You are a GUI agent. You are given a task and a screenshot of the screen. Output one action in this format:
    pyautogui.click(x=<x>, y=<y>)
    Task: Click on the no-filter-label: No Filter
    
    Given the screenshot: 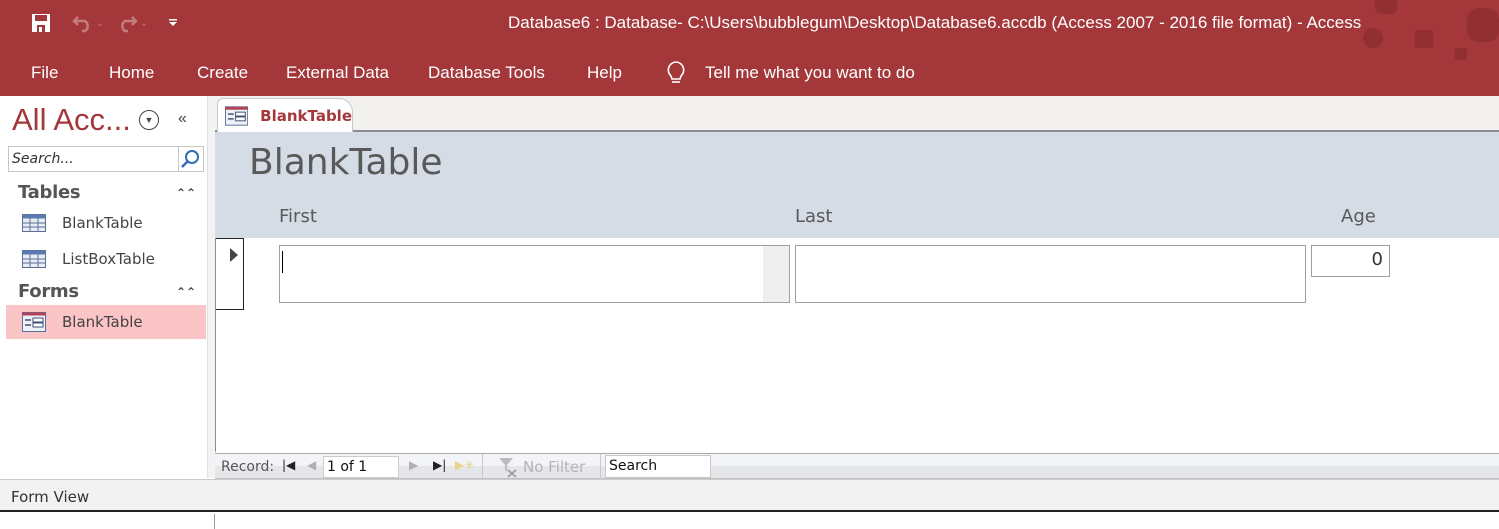 What is the action you would take?
    pyautogui.click(x=554, y=467)
    